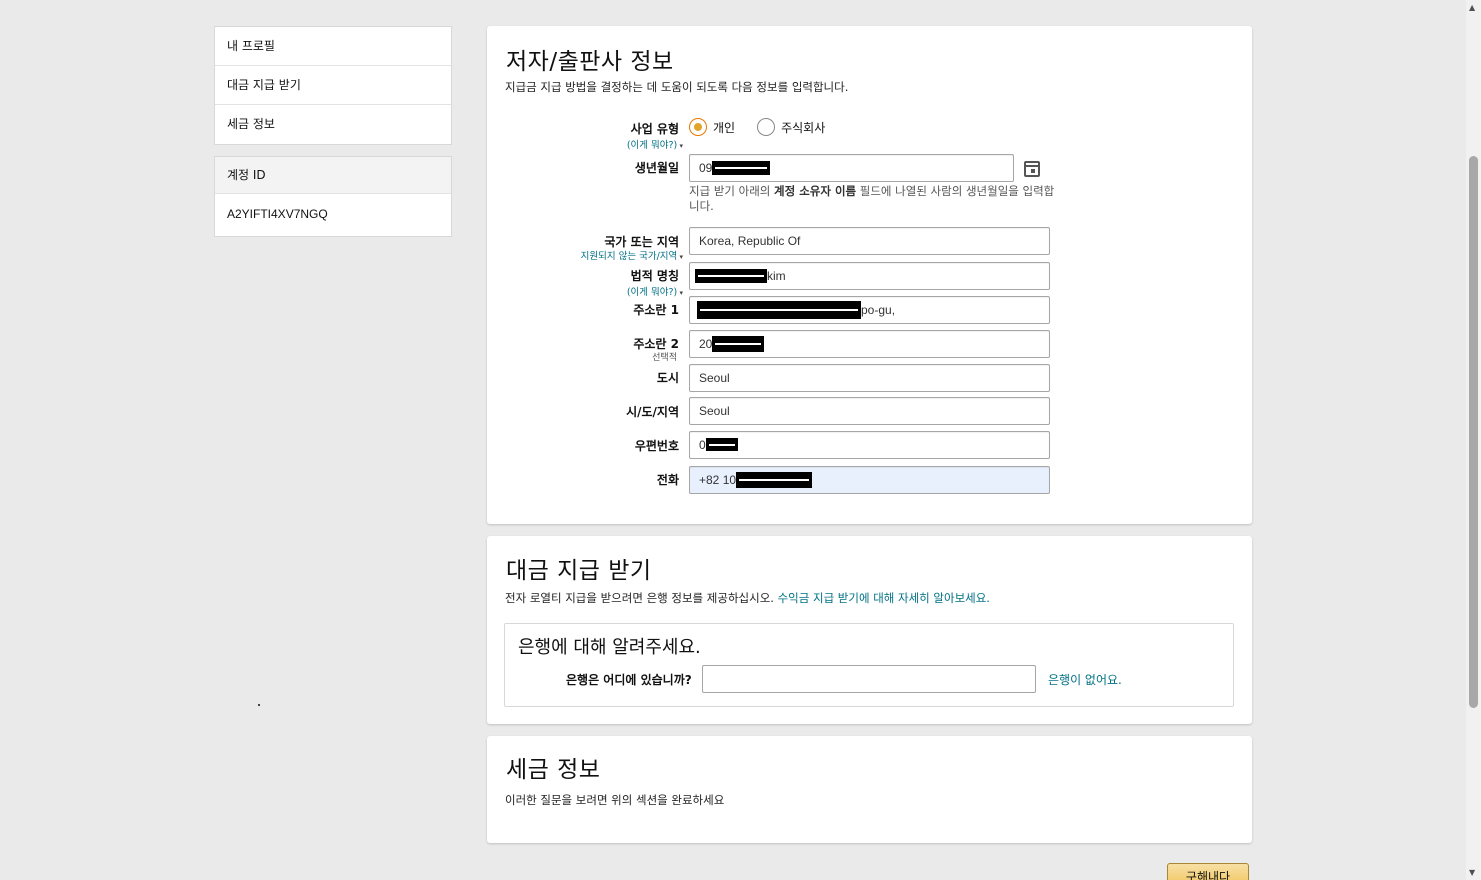 This screenshot has height=880, width=1481. I want to click on legal-name-label: 법적 명칭, so click(654, 276).